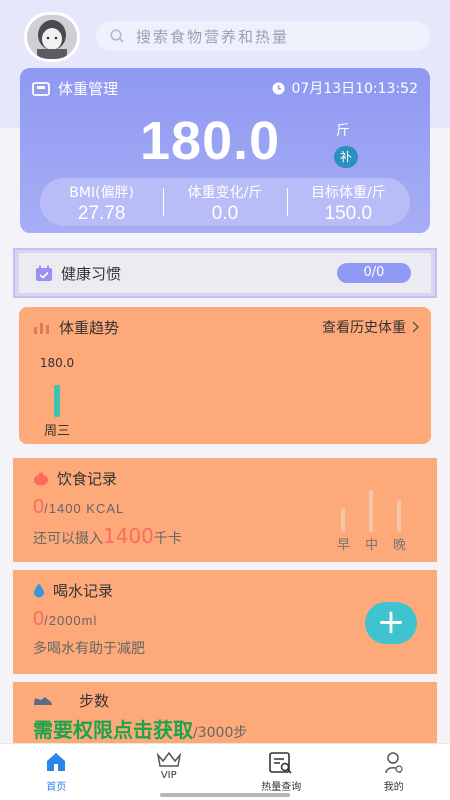 The image size is (450, 800). Describe the element at coordinates (220, 733) in the screenshot. I see `steps-target: /3000步` at that location.